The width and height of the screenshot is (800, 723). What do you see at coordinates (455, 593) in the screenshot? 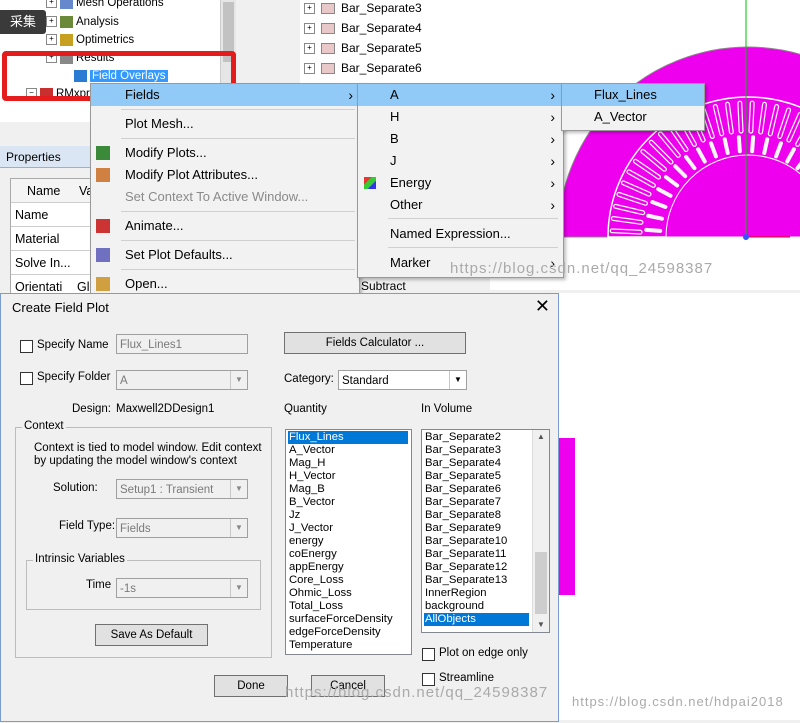
I see `volume-list-item: InnerRegion` at bounding box center [455, 593].